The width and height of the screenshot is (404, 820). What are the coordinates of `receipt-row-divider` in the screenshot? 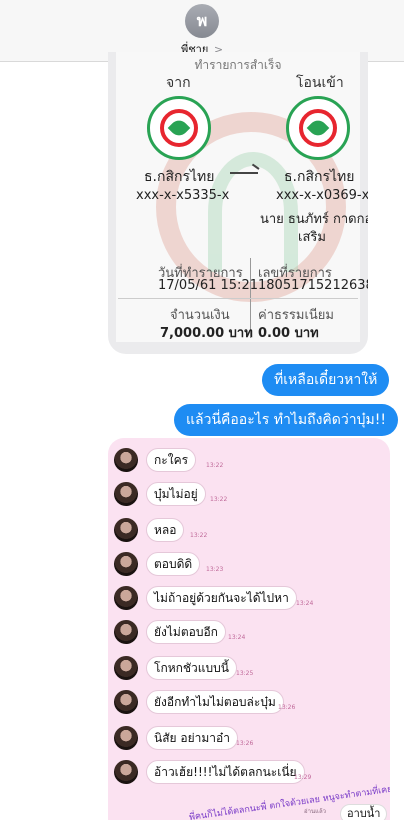 It's located at (238, 298).